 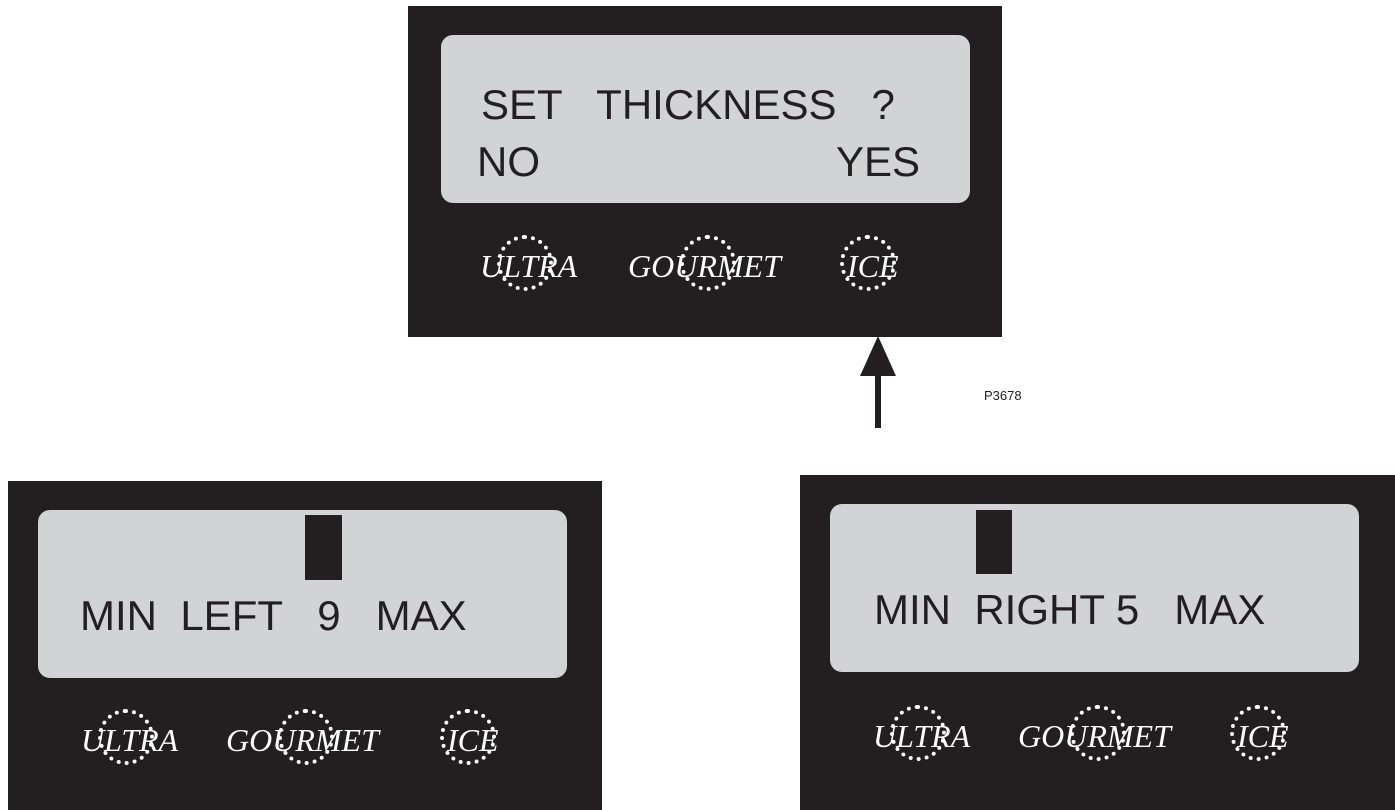 I want to click on button-row-top: ULTRA GOURMET ICE, so click(x=705, y=274).